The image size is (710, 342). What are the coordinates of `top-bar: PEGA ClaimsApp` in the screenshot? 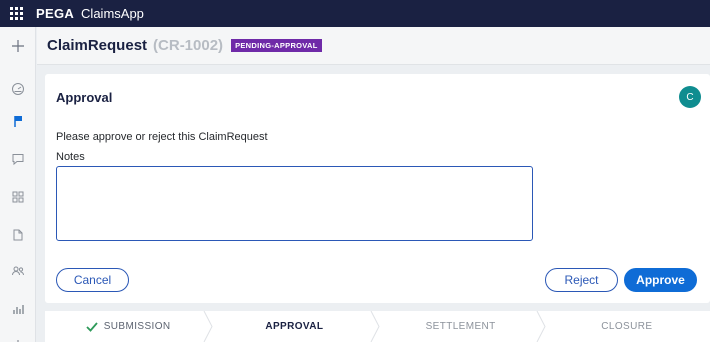 It's located at (355, 13).